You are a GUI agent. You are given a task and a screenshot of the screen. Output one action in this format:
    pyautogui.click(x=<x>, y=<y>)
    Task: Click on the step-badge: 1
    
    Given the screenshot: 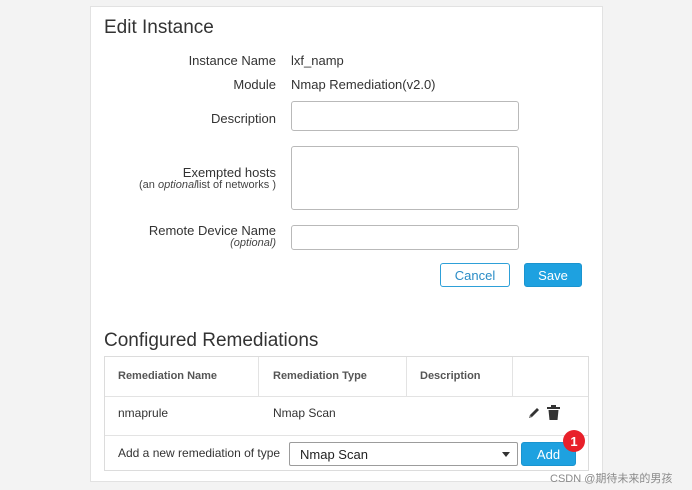 What is the action you would take?
    pyautogui.click(x=574, y=441)
    